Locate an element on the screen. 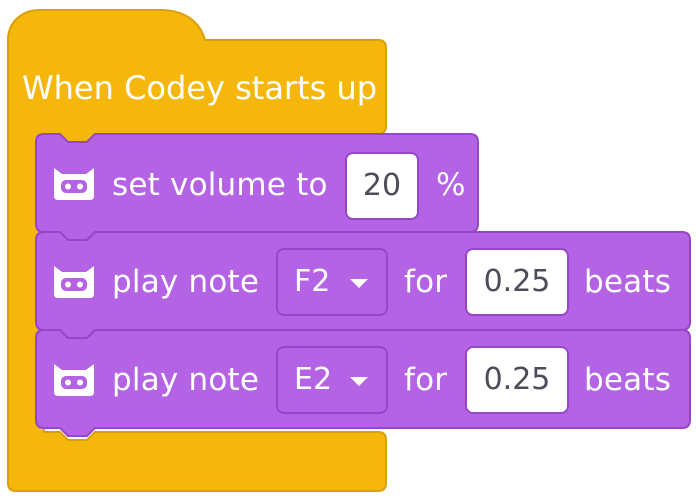 The height and width of the screenshot is (499, 697). note-dropdown-value: E2 is located at coordinates (313, 379).